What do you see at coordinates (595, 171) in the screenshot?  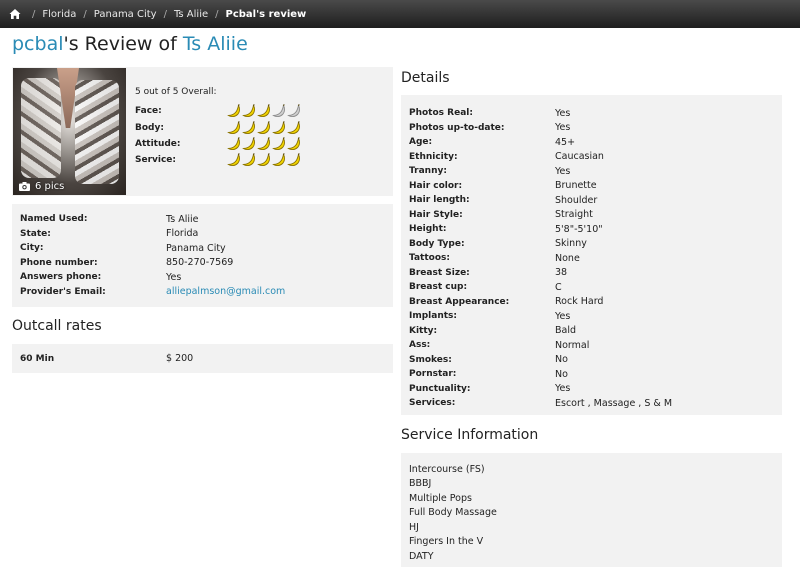 I see `detail-row: Tranny: Yes` at bounding box center [595, 171].